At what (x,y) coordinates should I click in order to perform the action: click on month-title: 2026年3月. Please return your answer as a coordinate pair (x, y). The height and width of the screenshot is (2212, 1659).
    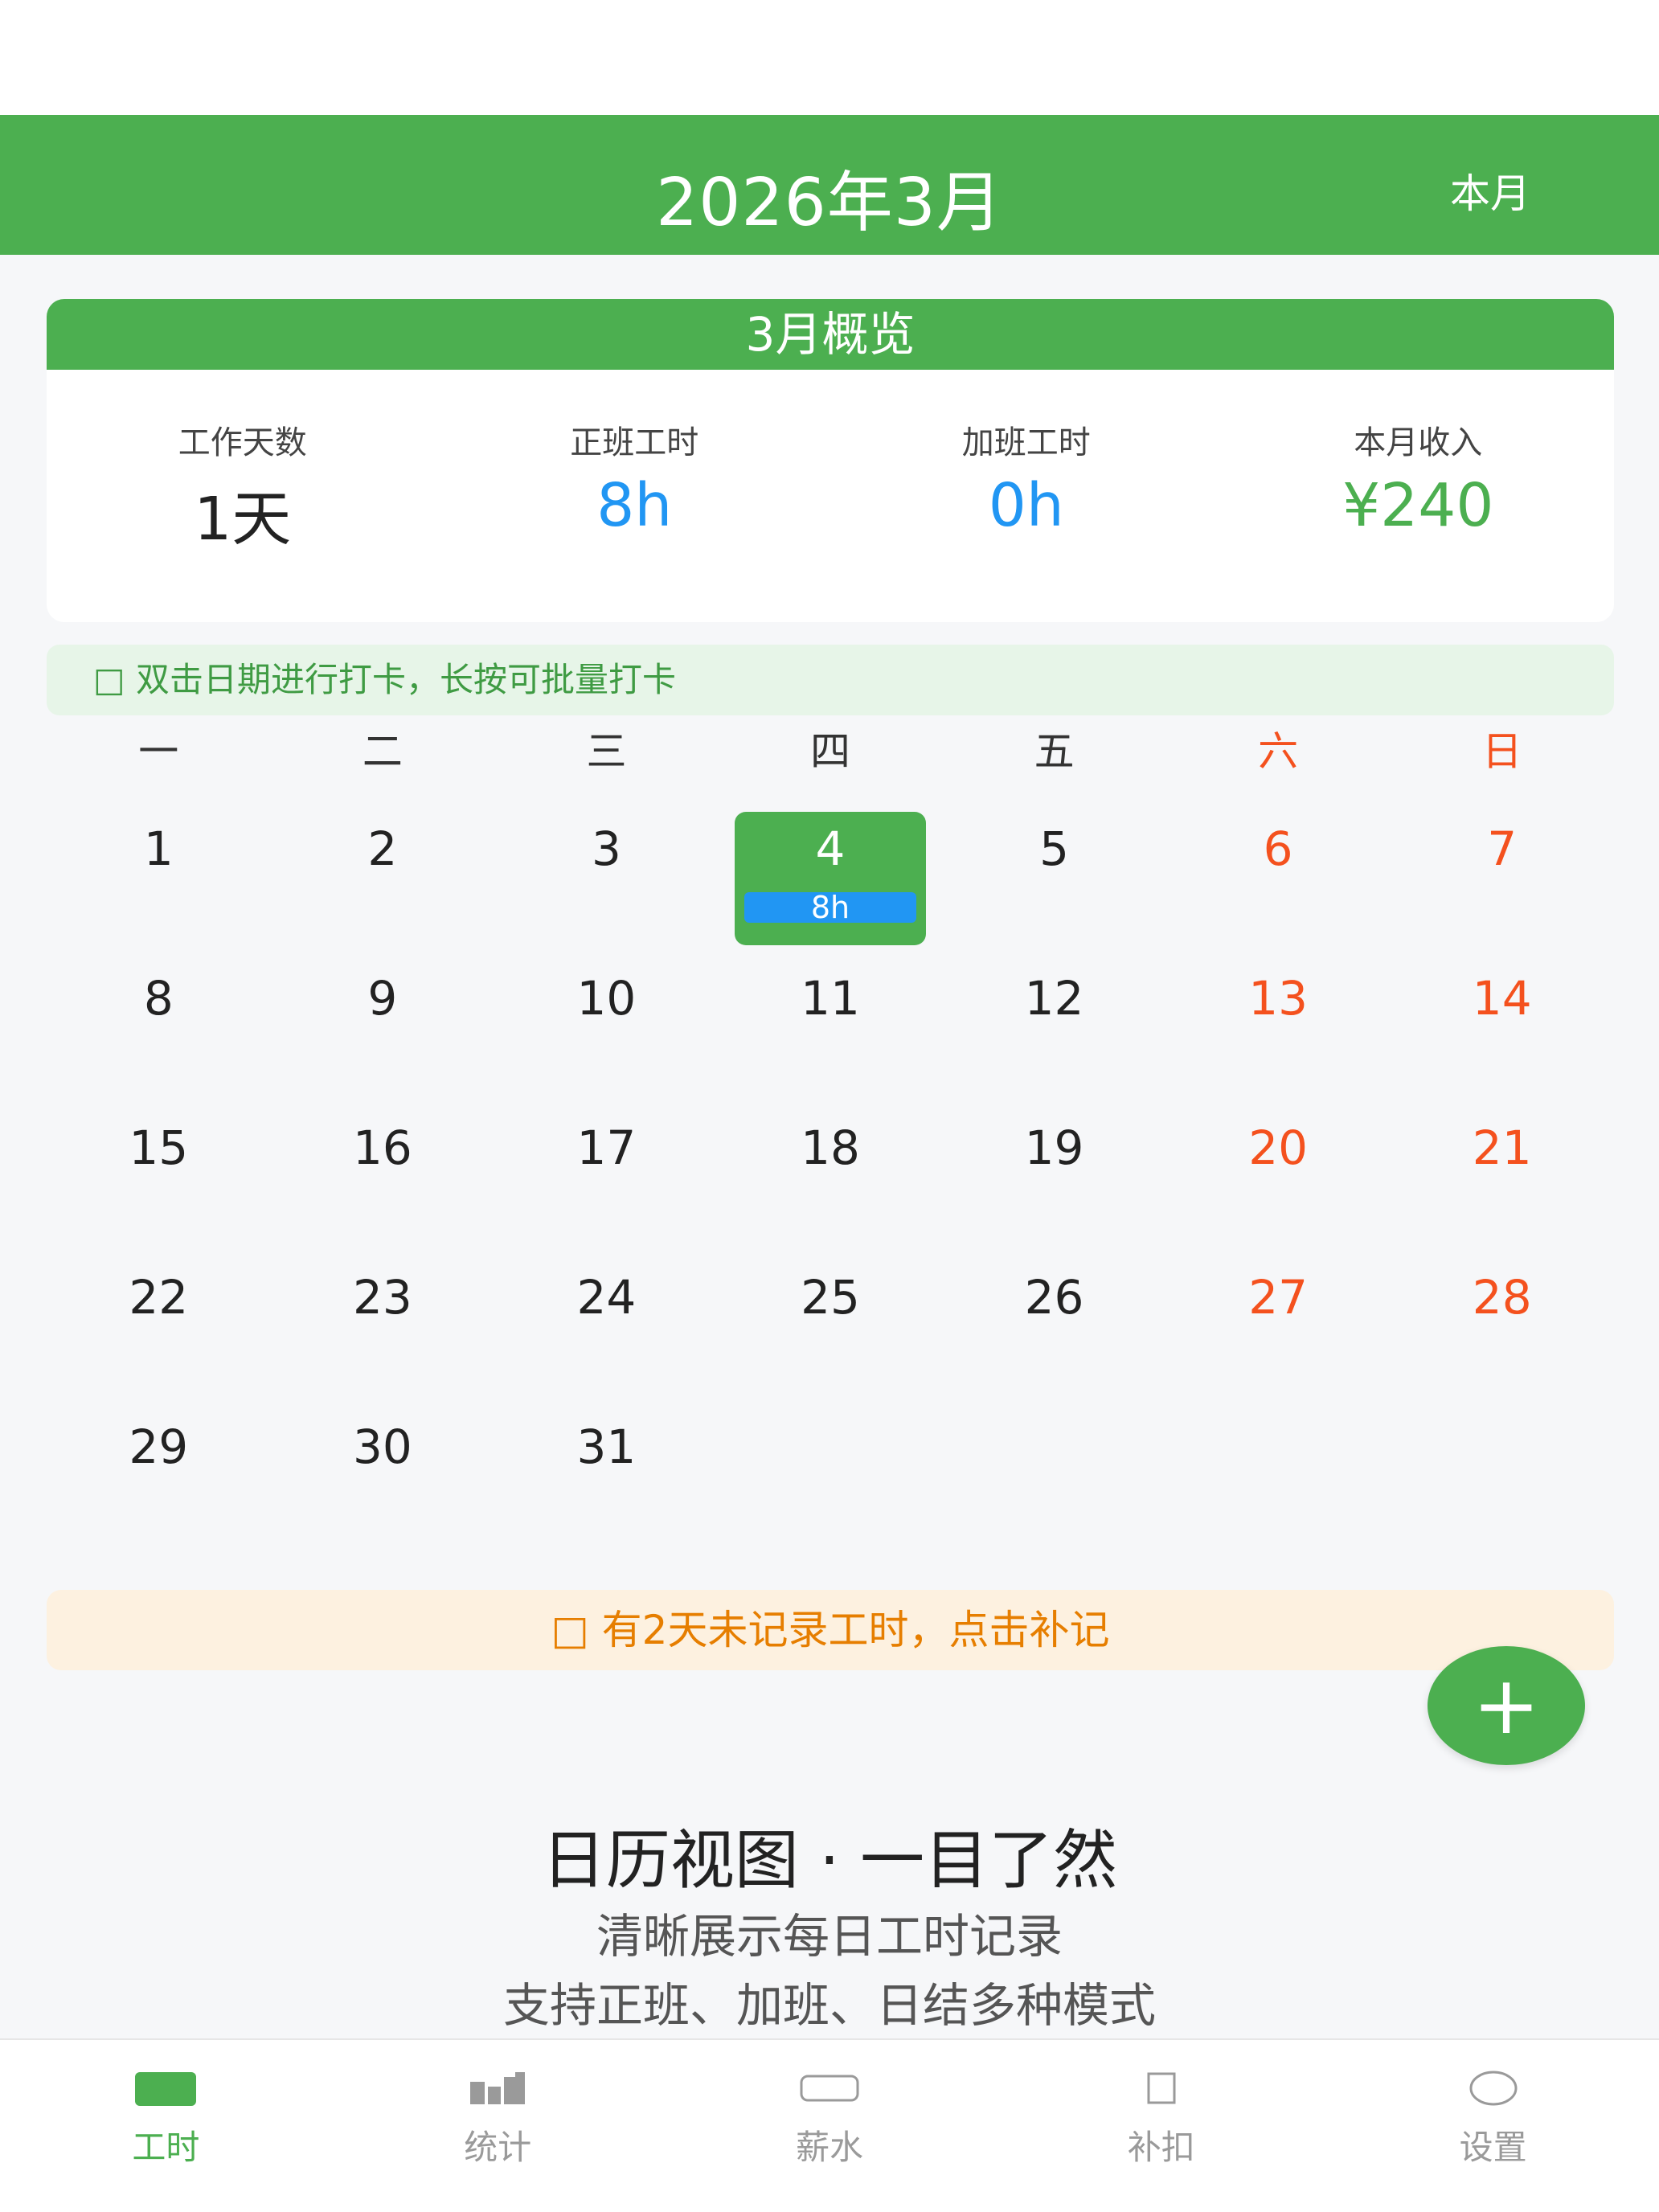
    Looking at the image, I should click on (829, 196).